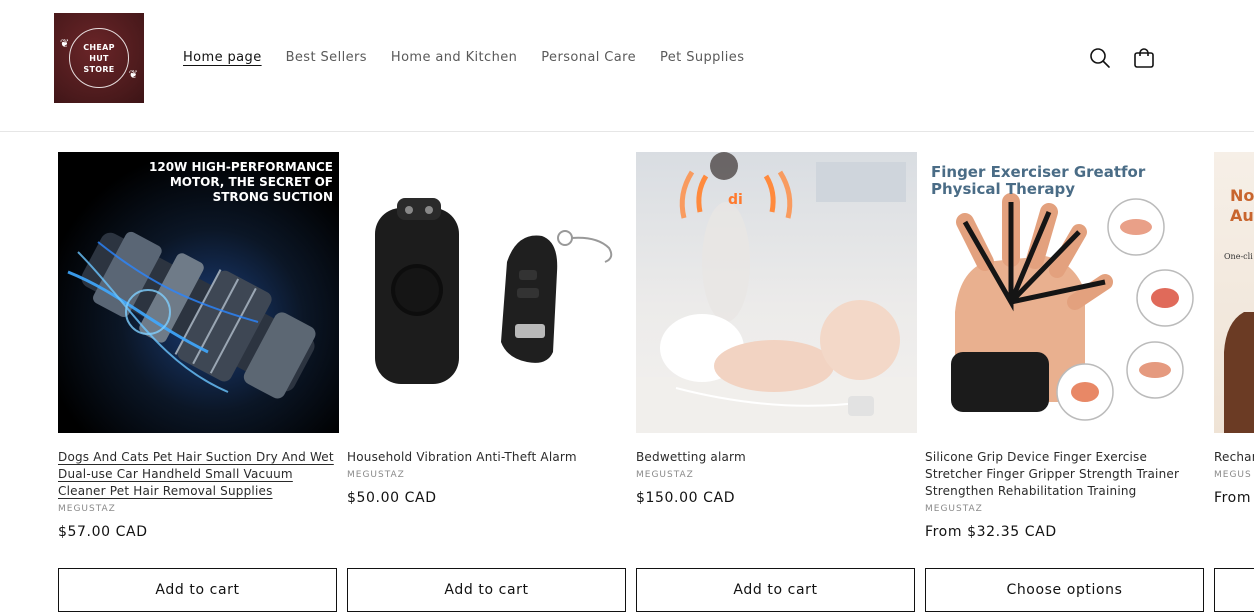 The height and width of the screenshot is (613, 1254). Describe the element at coordinates (494, 291) in the screenshot. I see `alarm-device-illustration` at that location.